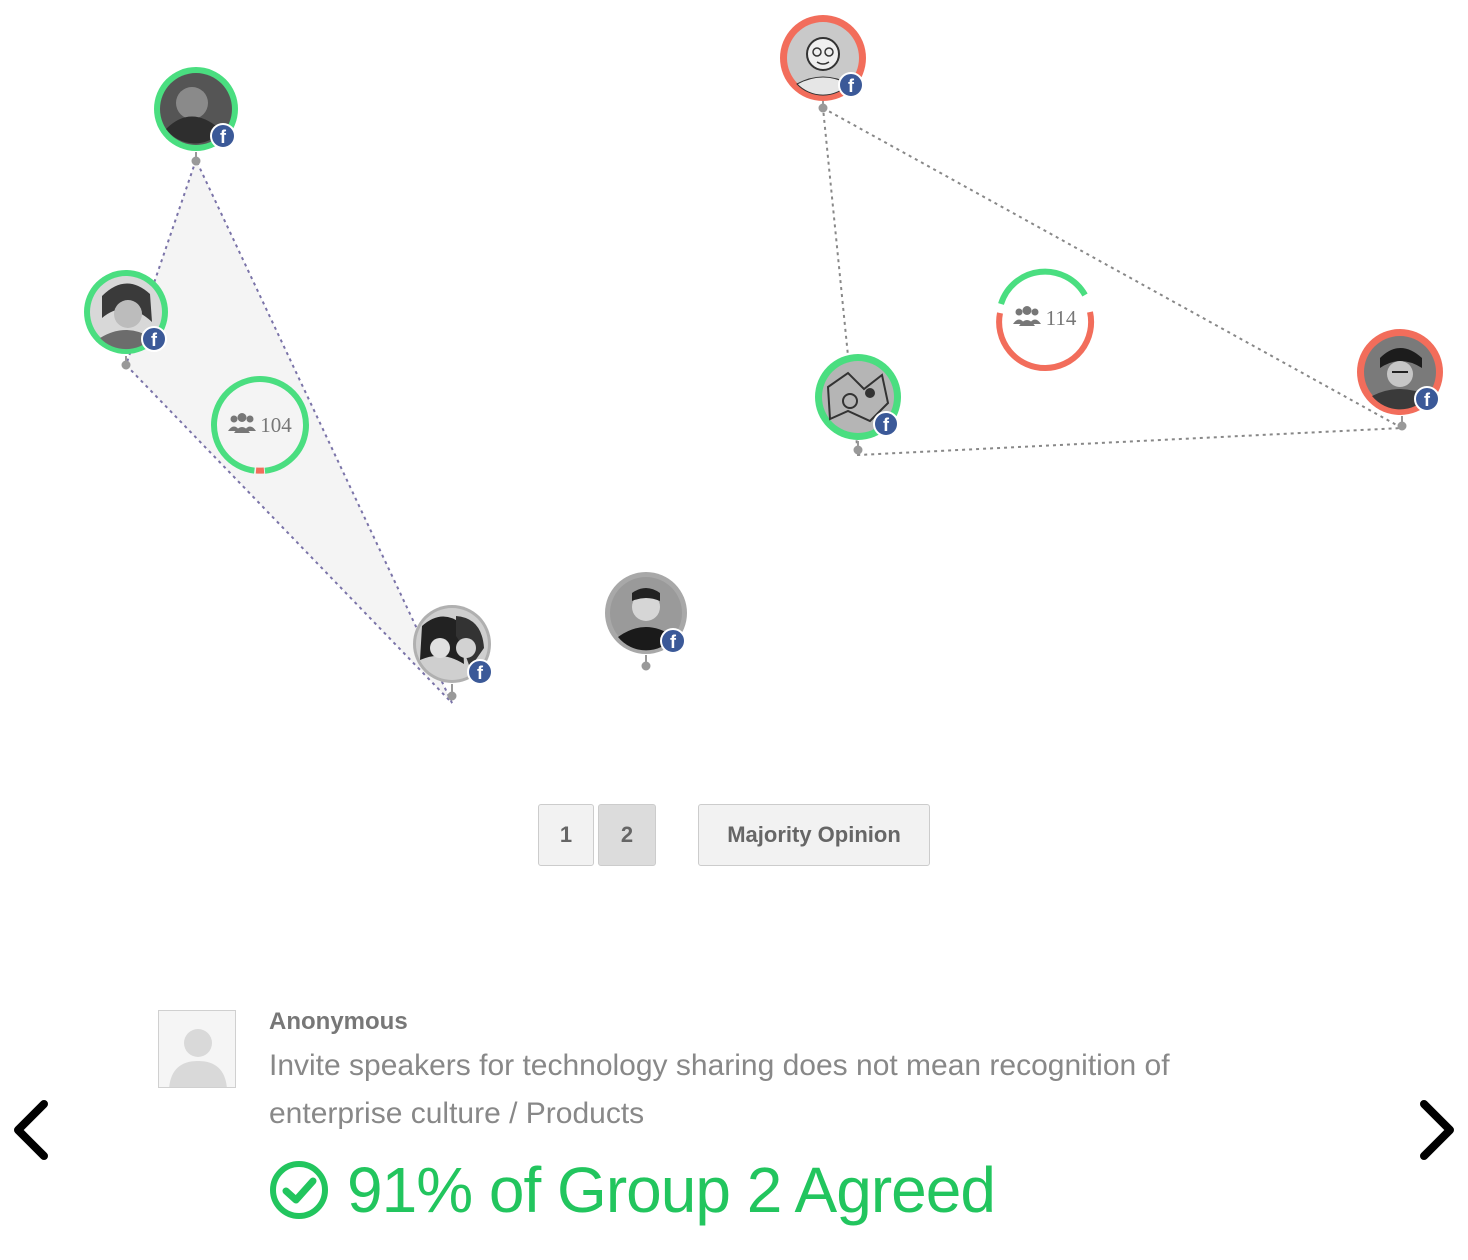  I want to click on chevron-left-icon, so click(30, 1130).